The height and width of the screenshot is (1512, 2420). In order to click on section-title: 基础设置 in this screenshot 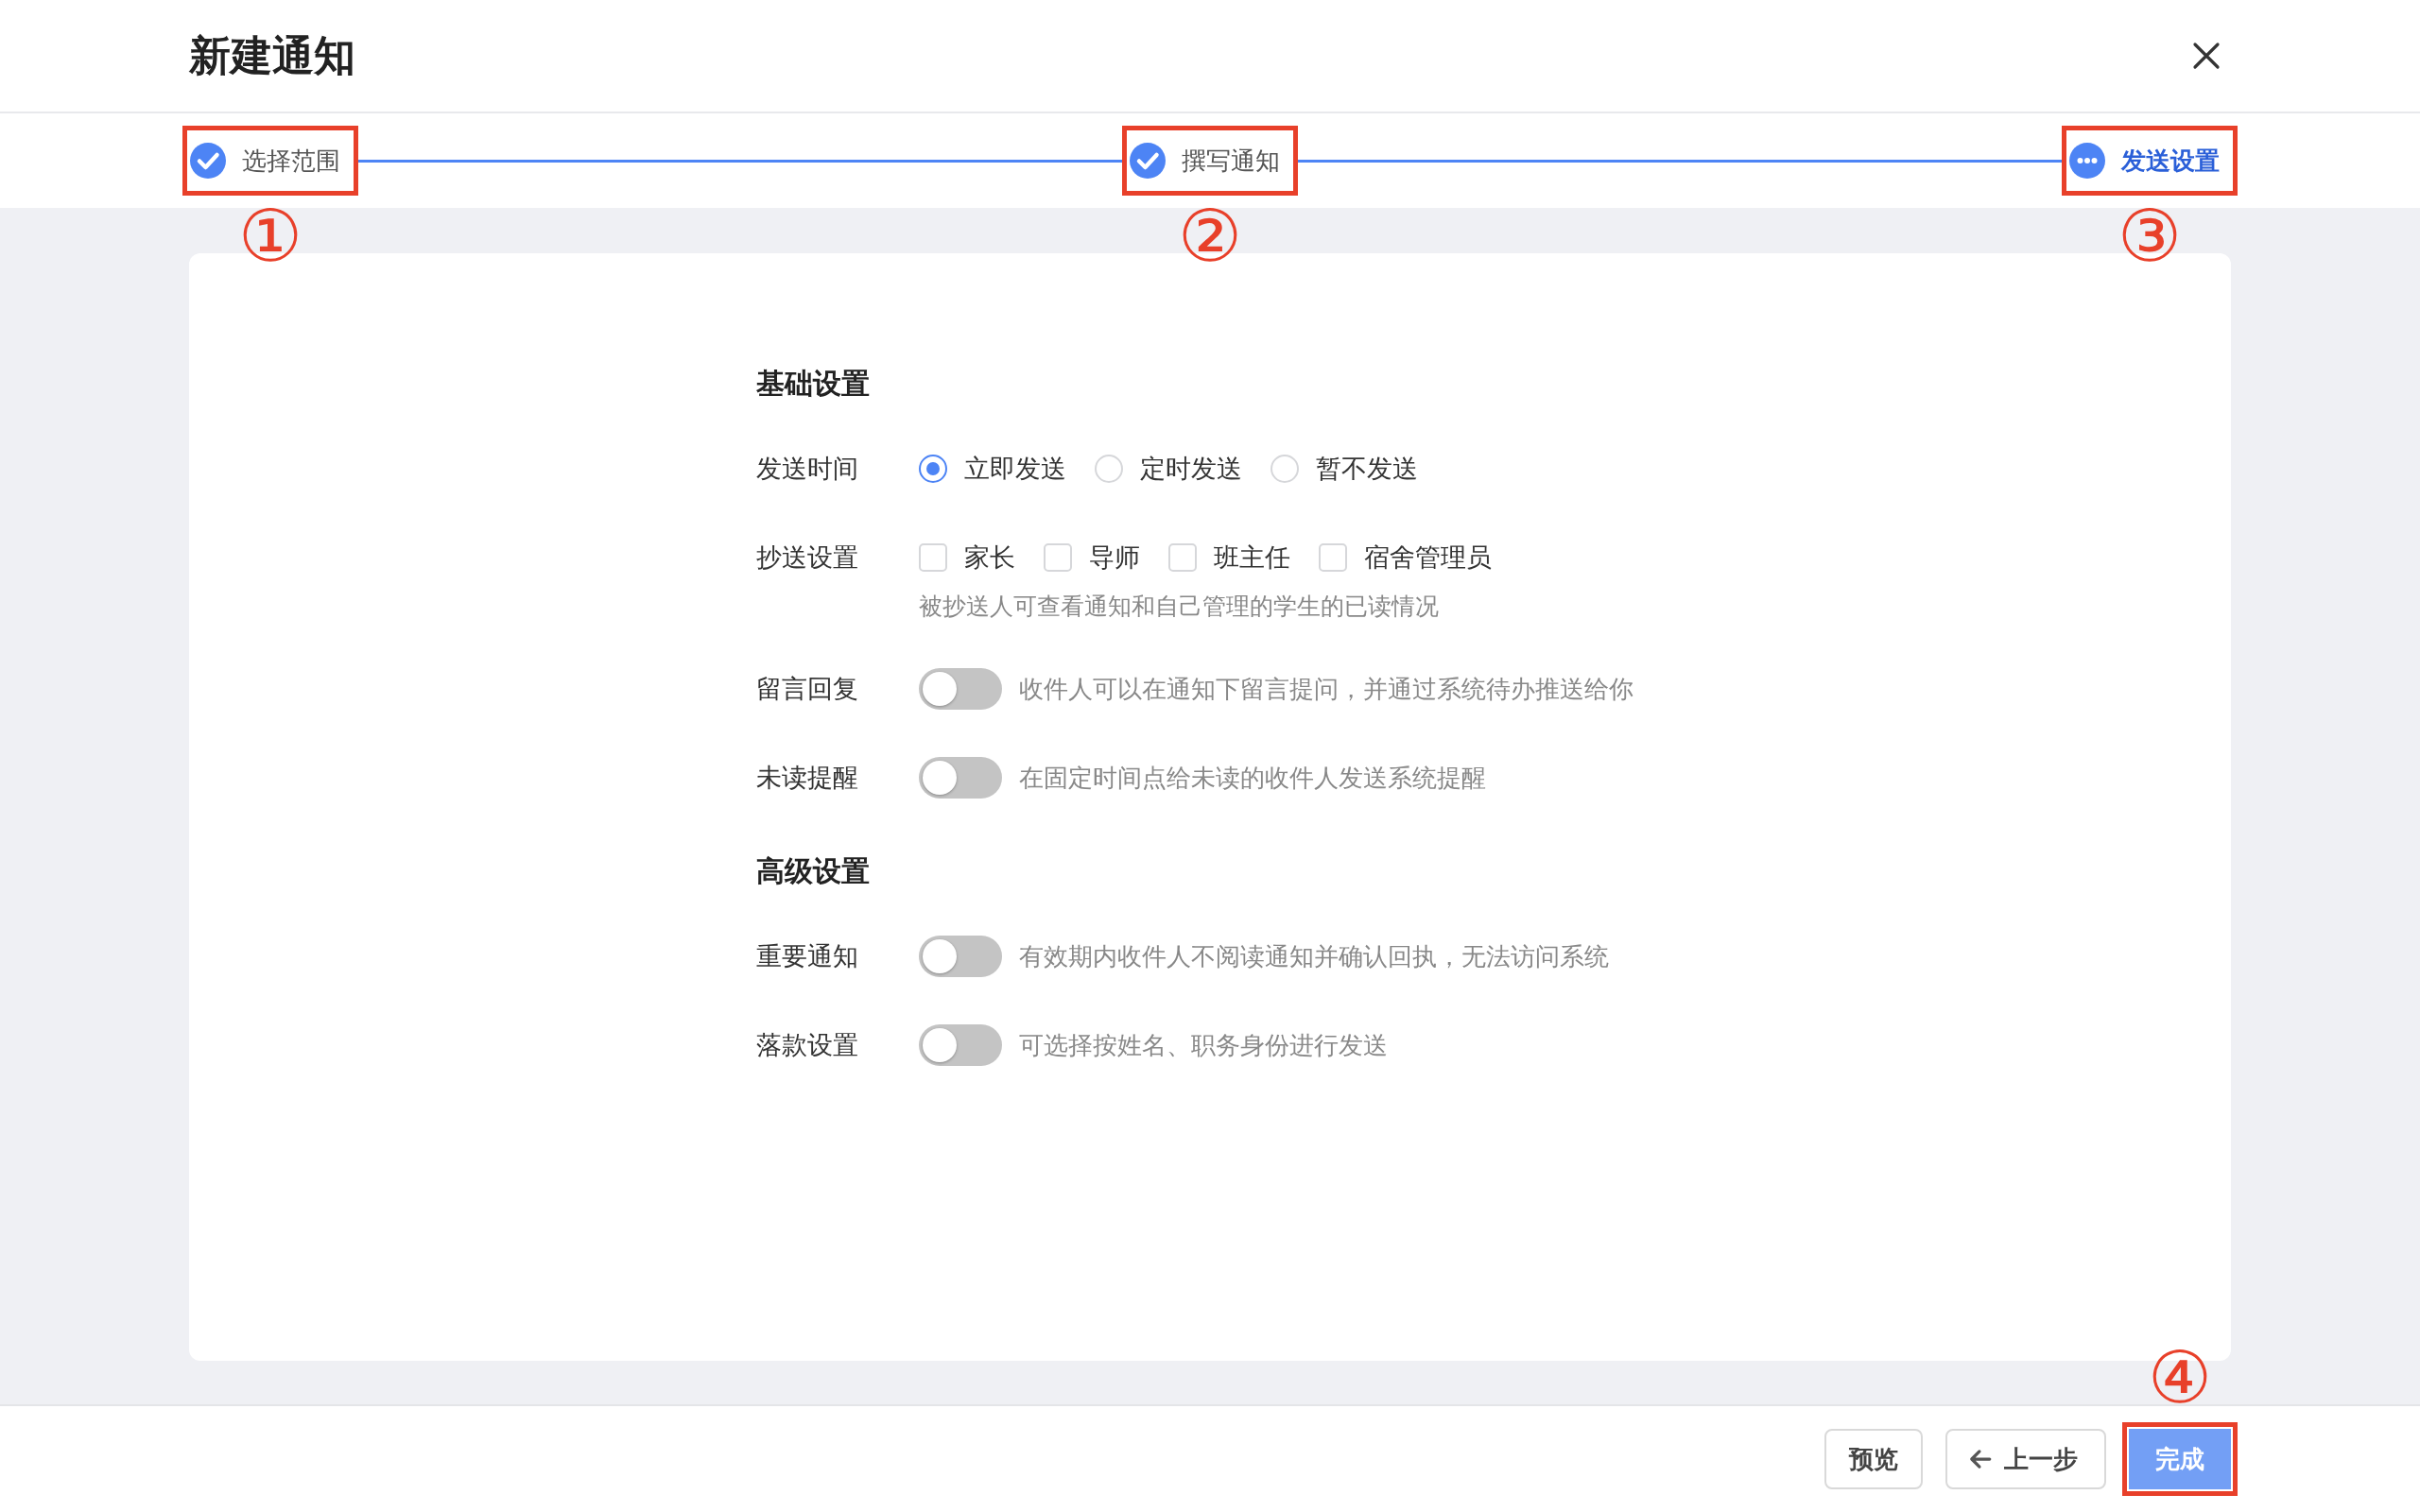, I will do `click(813, 384)`.